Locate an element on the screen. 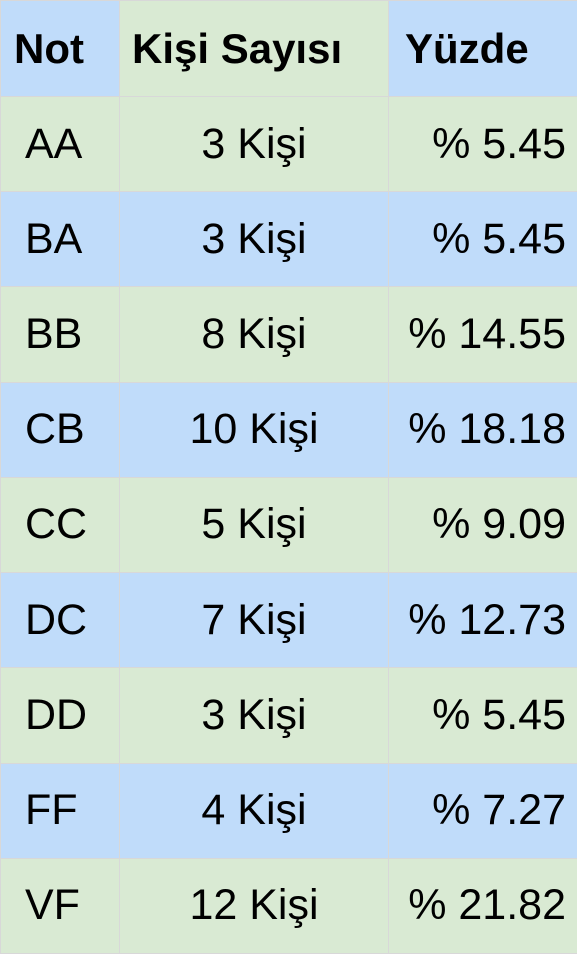  cell-grade-aa: AA is located at coordinates (60, 144).